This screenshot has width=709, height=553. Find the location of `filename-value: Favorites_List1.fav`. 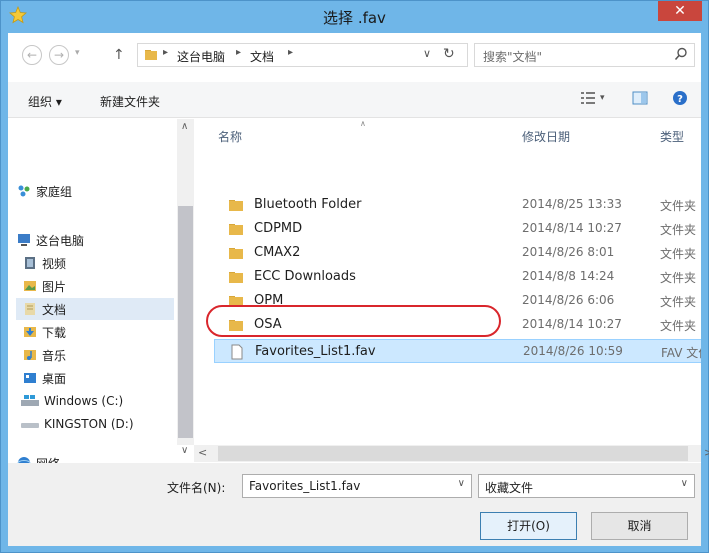

filename-value: Favorites_List1.fav is located at coordinates (304, 486).